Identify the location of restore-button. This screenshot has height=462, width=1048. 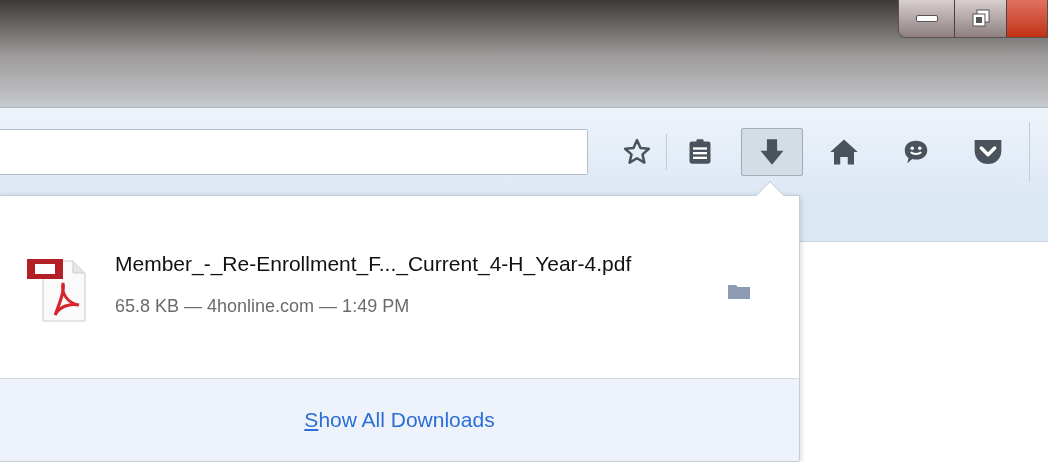
(981, 18).